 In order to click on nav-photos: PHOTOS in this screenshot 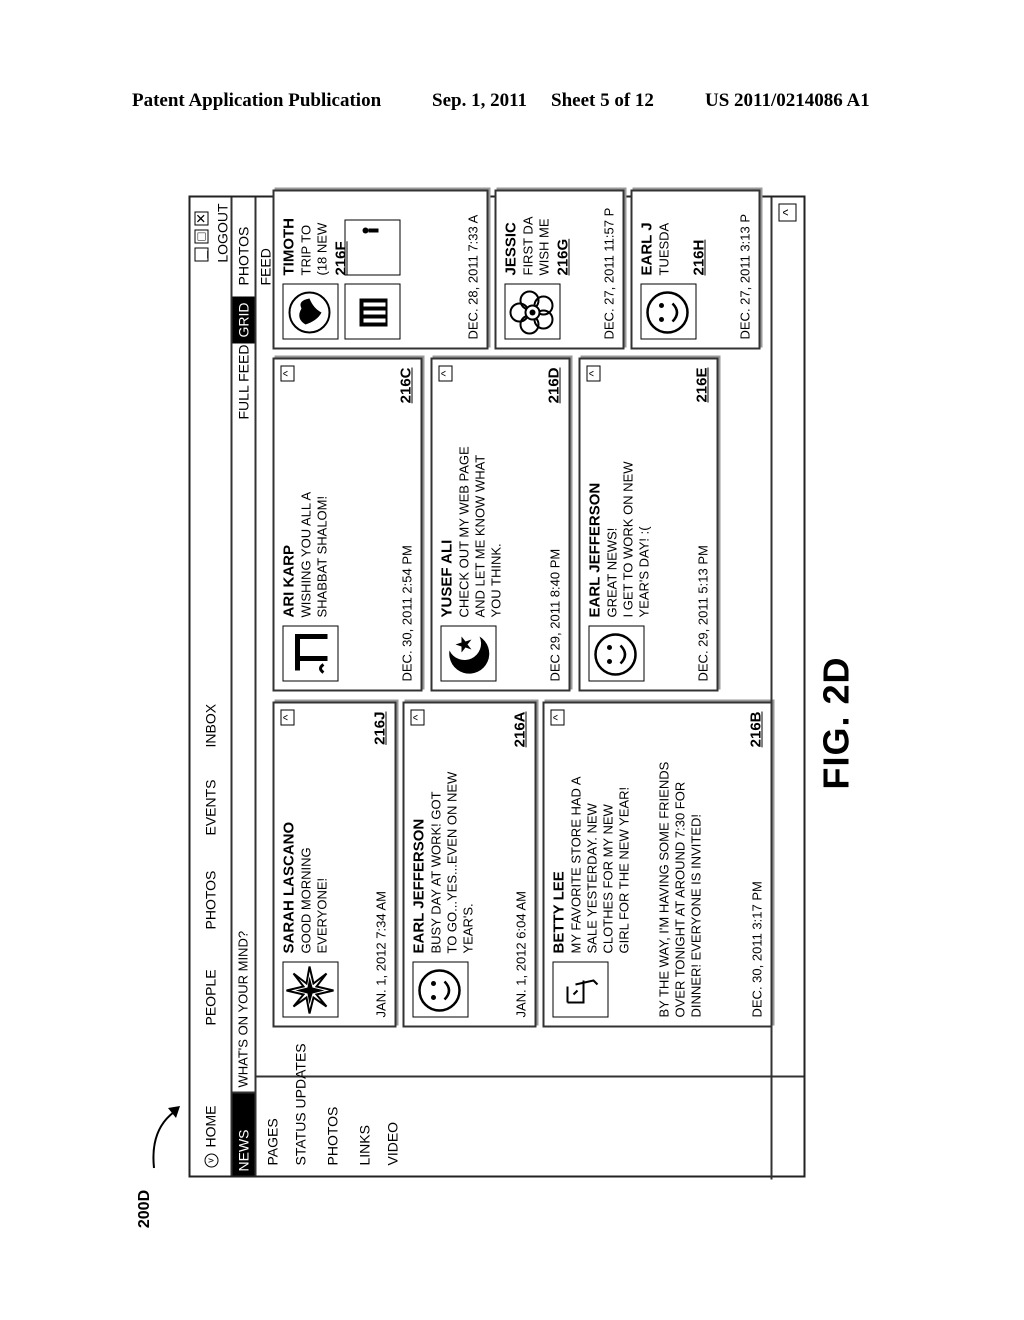, I will do `click(211, 900)`.